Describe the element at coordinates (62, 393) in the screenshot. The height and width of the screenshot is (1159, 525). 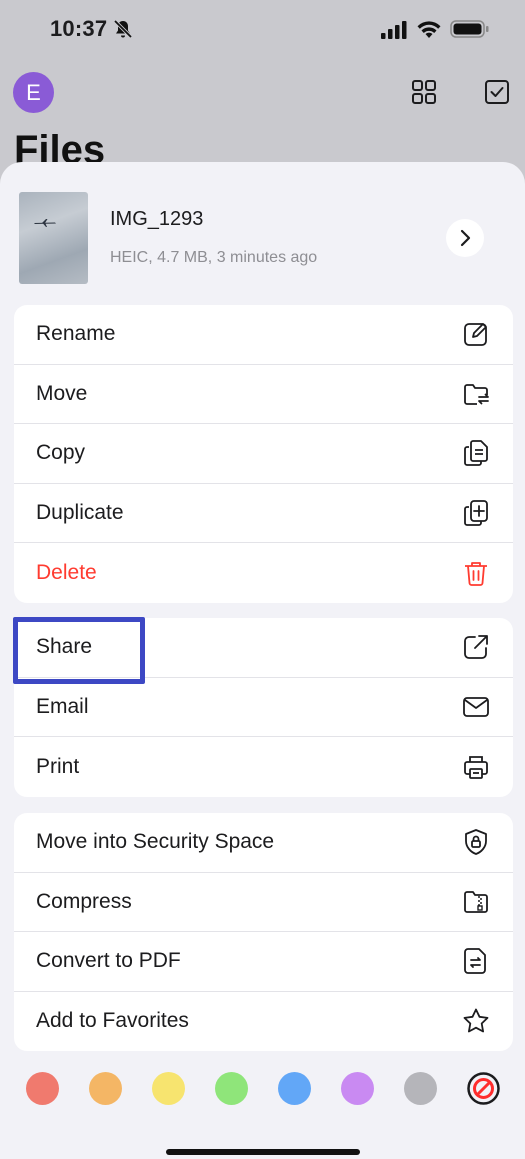
I see `row-label: Move` at that location.